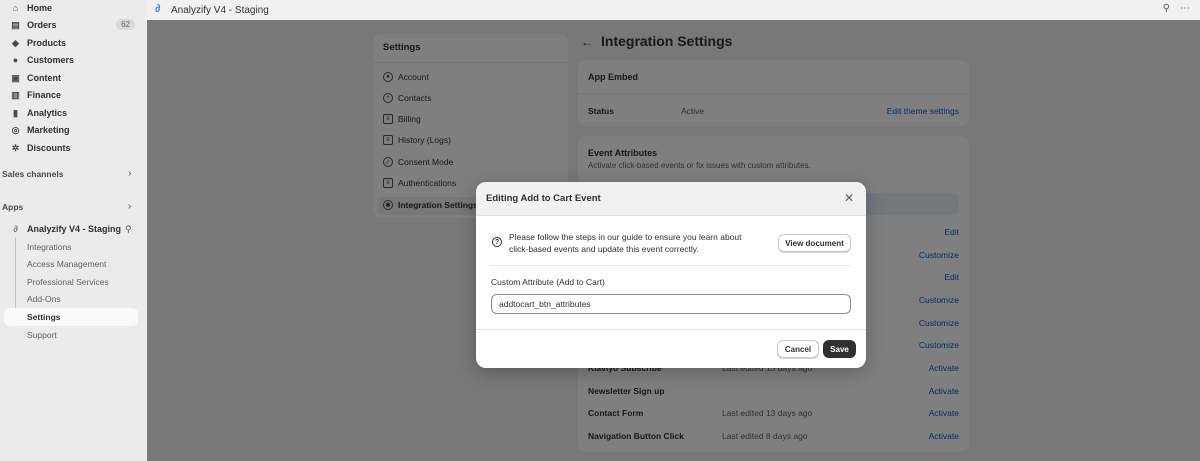  Describe the element at coordinates (839, 349) in the screenshot. I see `save-button: Save` at that location.